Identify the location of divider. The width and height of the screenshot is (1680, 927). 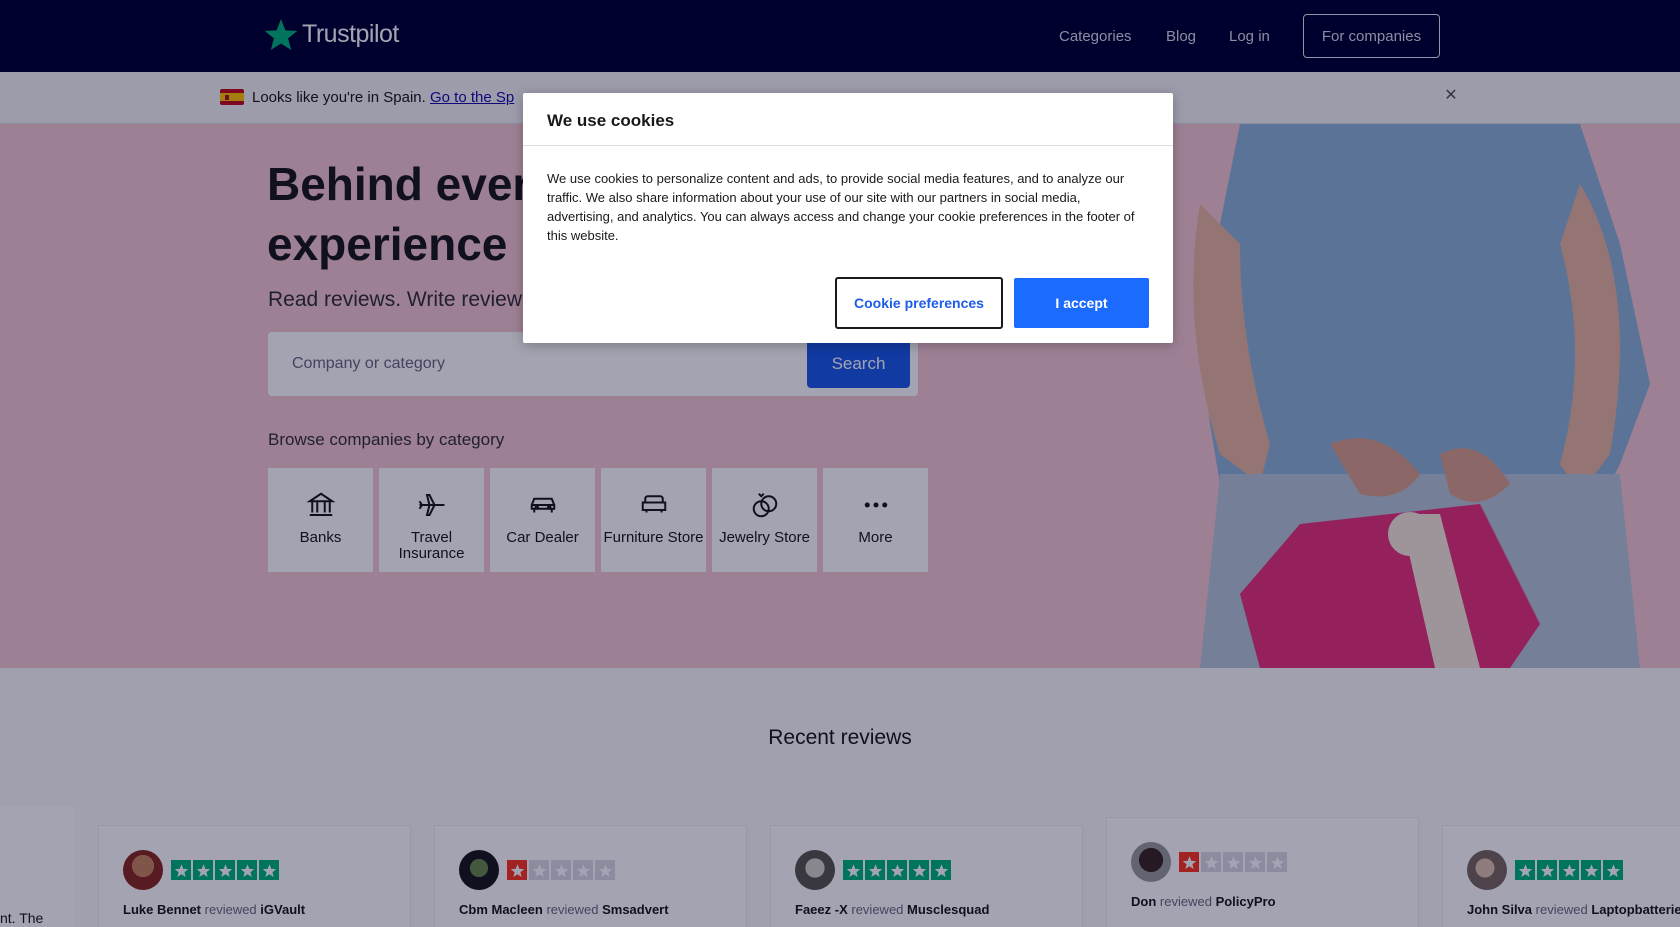
(848, 145).